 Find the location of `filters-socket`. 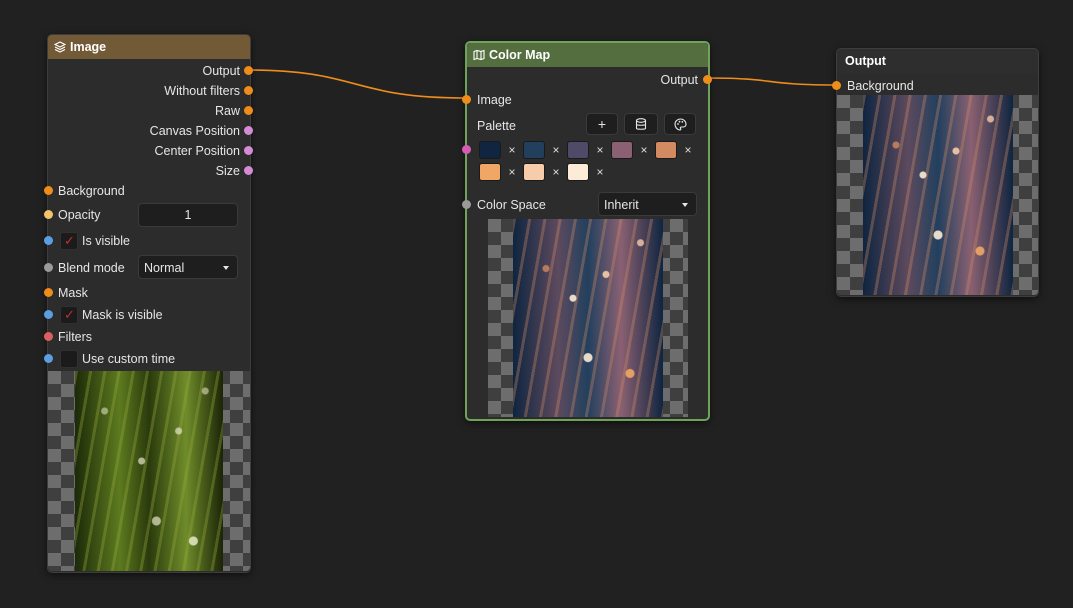

filters-socket is located at coordinates (48, 336).